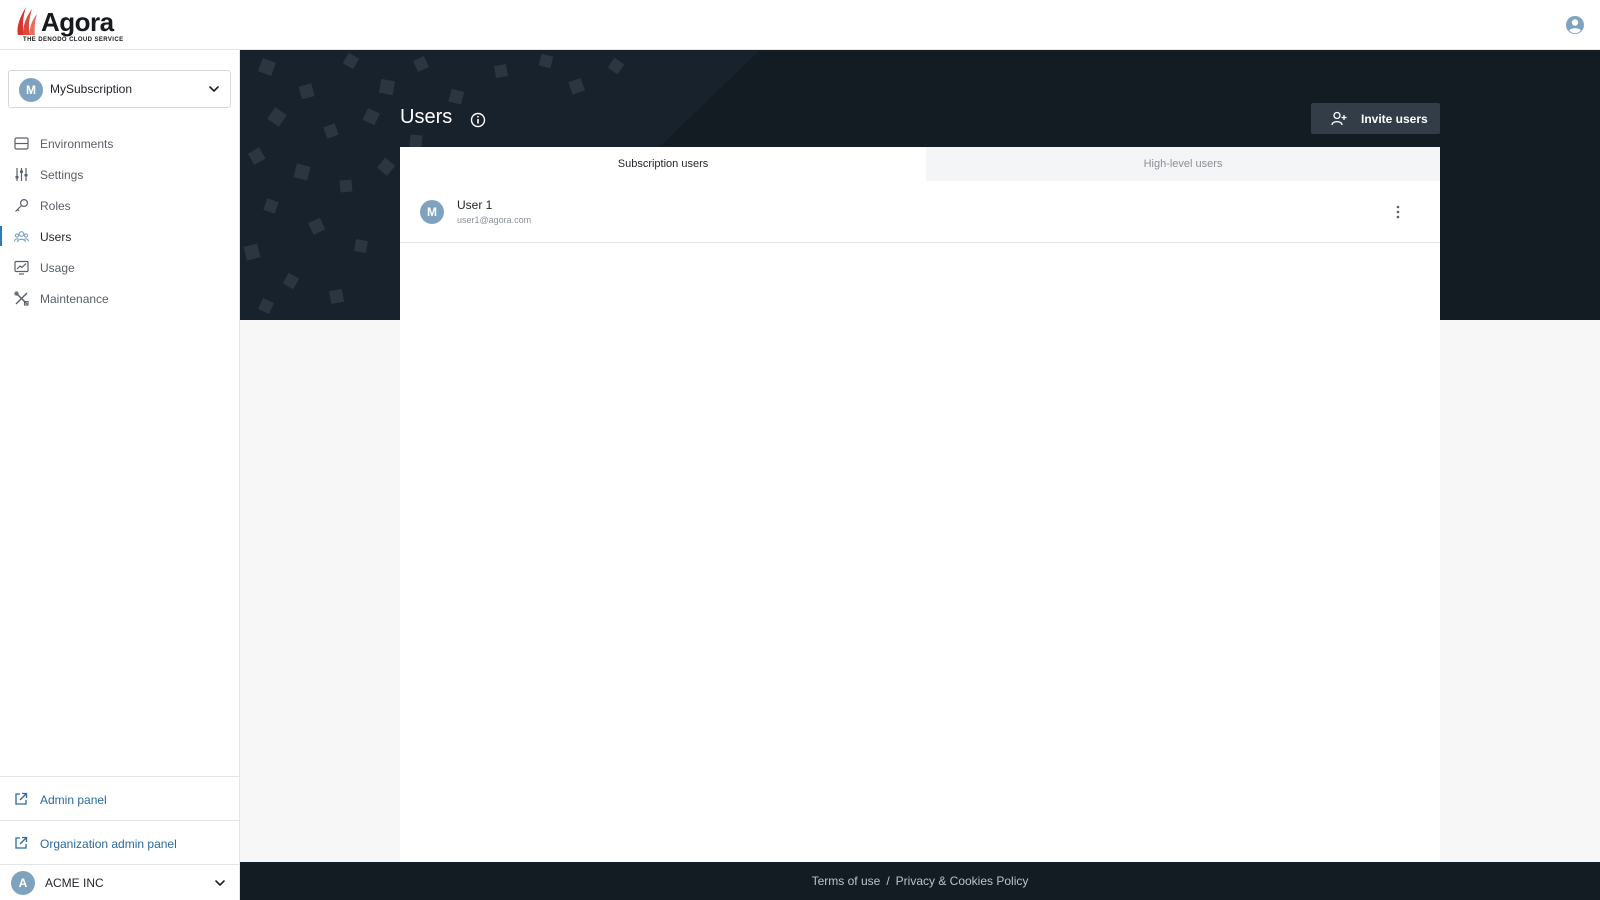 The width and height of the screenshot is (1600, 900). I want to click on admin-panel-link: Admin panel, so click(120, 798).